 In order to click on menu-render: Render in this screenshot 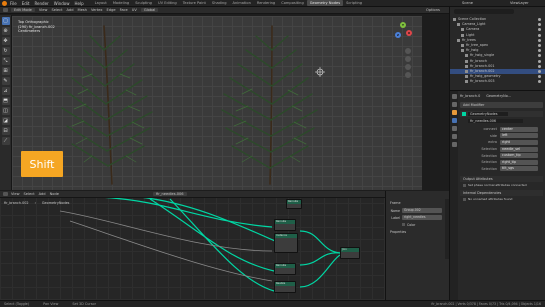, I will do `click(41, 3)`.